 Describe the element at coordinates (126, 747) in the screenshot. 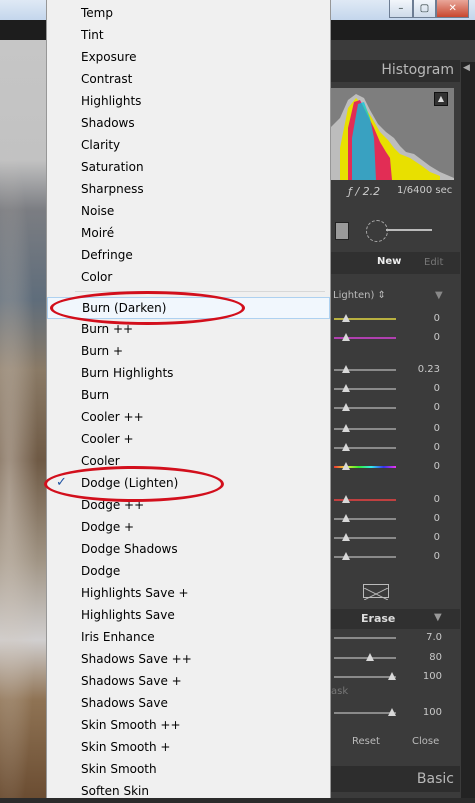

I see `menu-item-label: Skin Smooth +` at that location.